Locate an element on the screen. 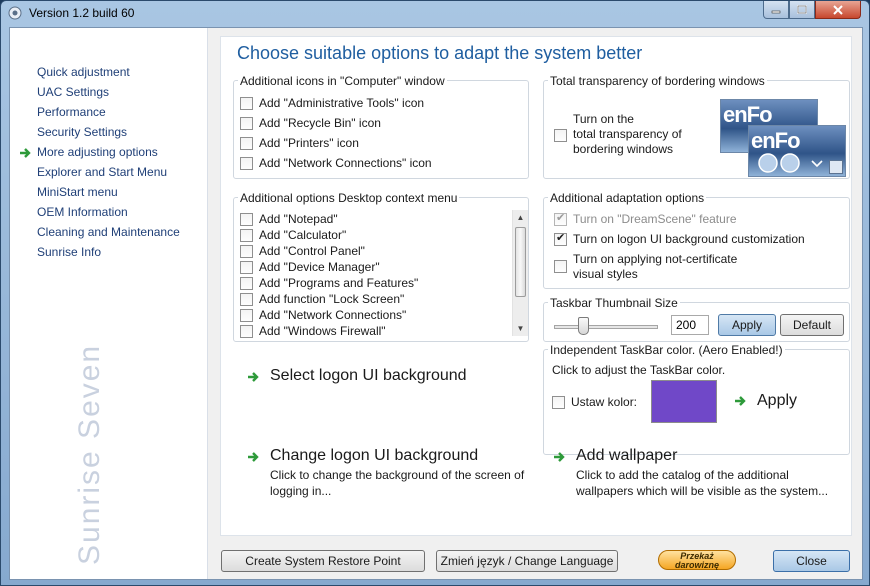 Image resolution: width=870 pixels, height=586 pixels. checkbox-admin-tools: Add "Administrative Tools" icon is located at coordinates (332, 103).